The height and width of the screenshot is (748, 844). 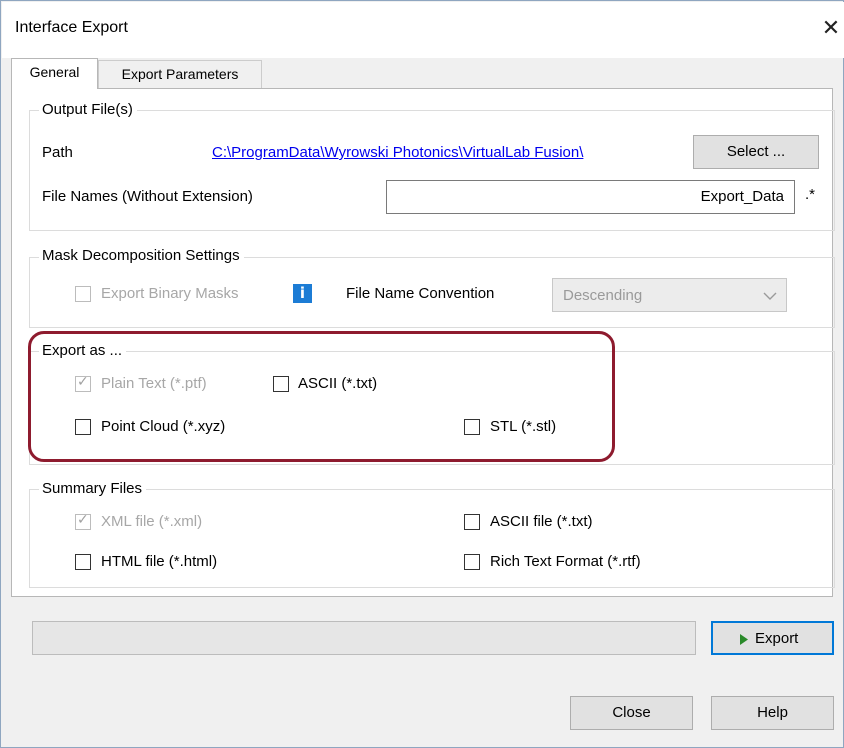 I want to click on file-name-convention-select: Descending, so click(x=669, y=295).